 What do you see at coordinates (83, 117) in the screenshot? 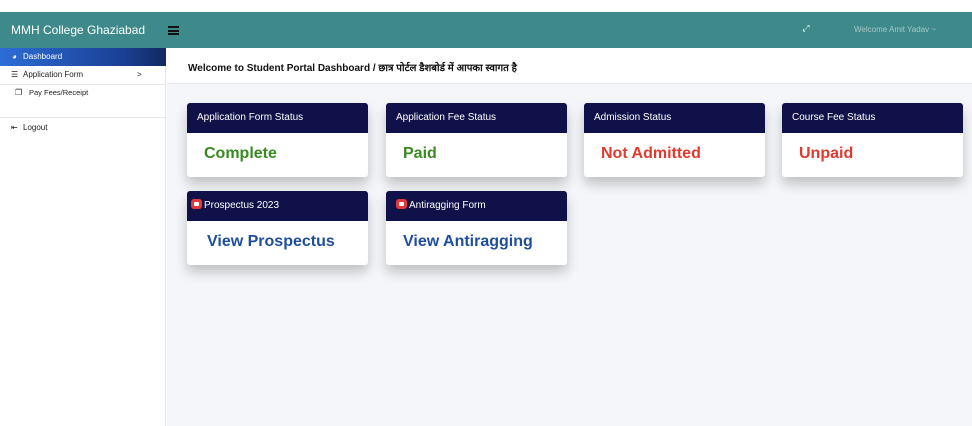
I see `sidebar-divider` at bounding box center [83, 117].